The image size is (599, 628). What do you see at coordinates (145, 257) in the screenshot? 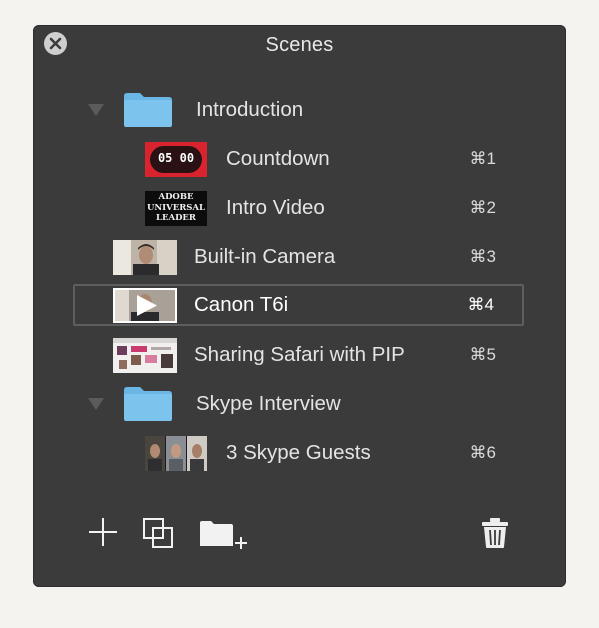
I see `camera-thumbnail` at bounding box center [145, 257].